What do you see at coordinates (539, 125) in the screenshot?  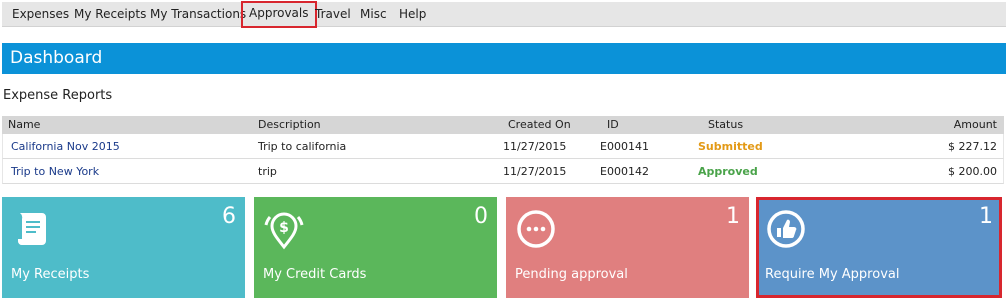 I see `column-header-created-on: Created On` at bounding box center [539, 125].